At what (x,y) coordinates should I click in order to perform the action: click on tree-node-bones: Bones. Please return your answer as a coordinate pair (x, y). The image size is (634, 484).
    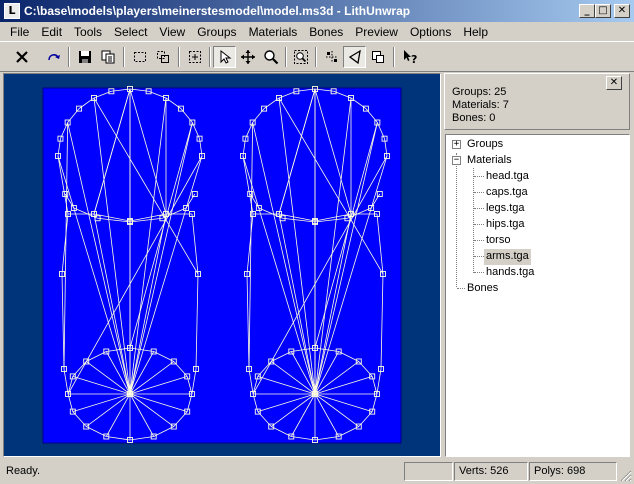
    Looking at the image, I should click on (482, 289).